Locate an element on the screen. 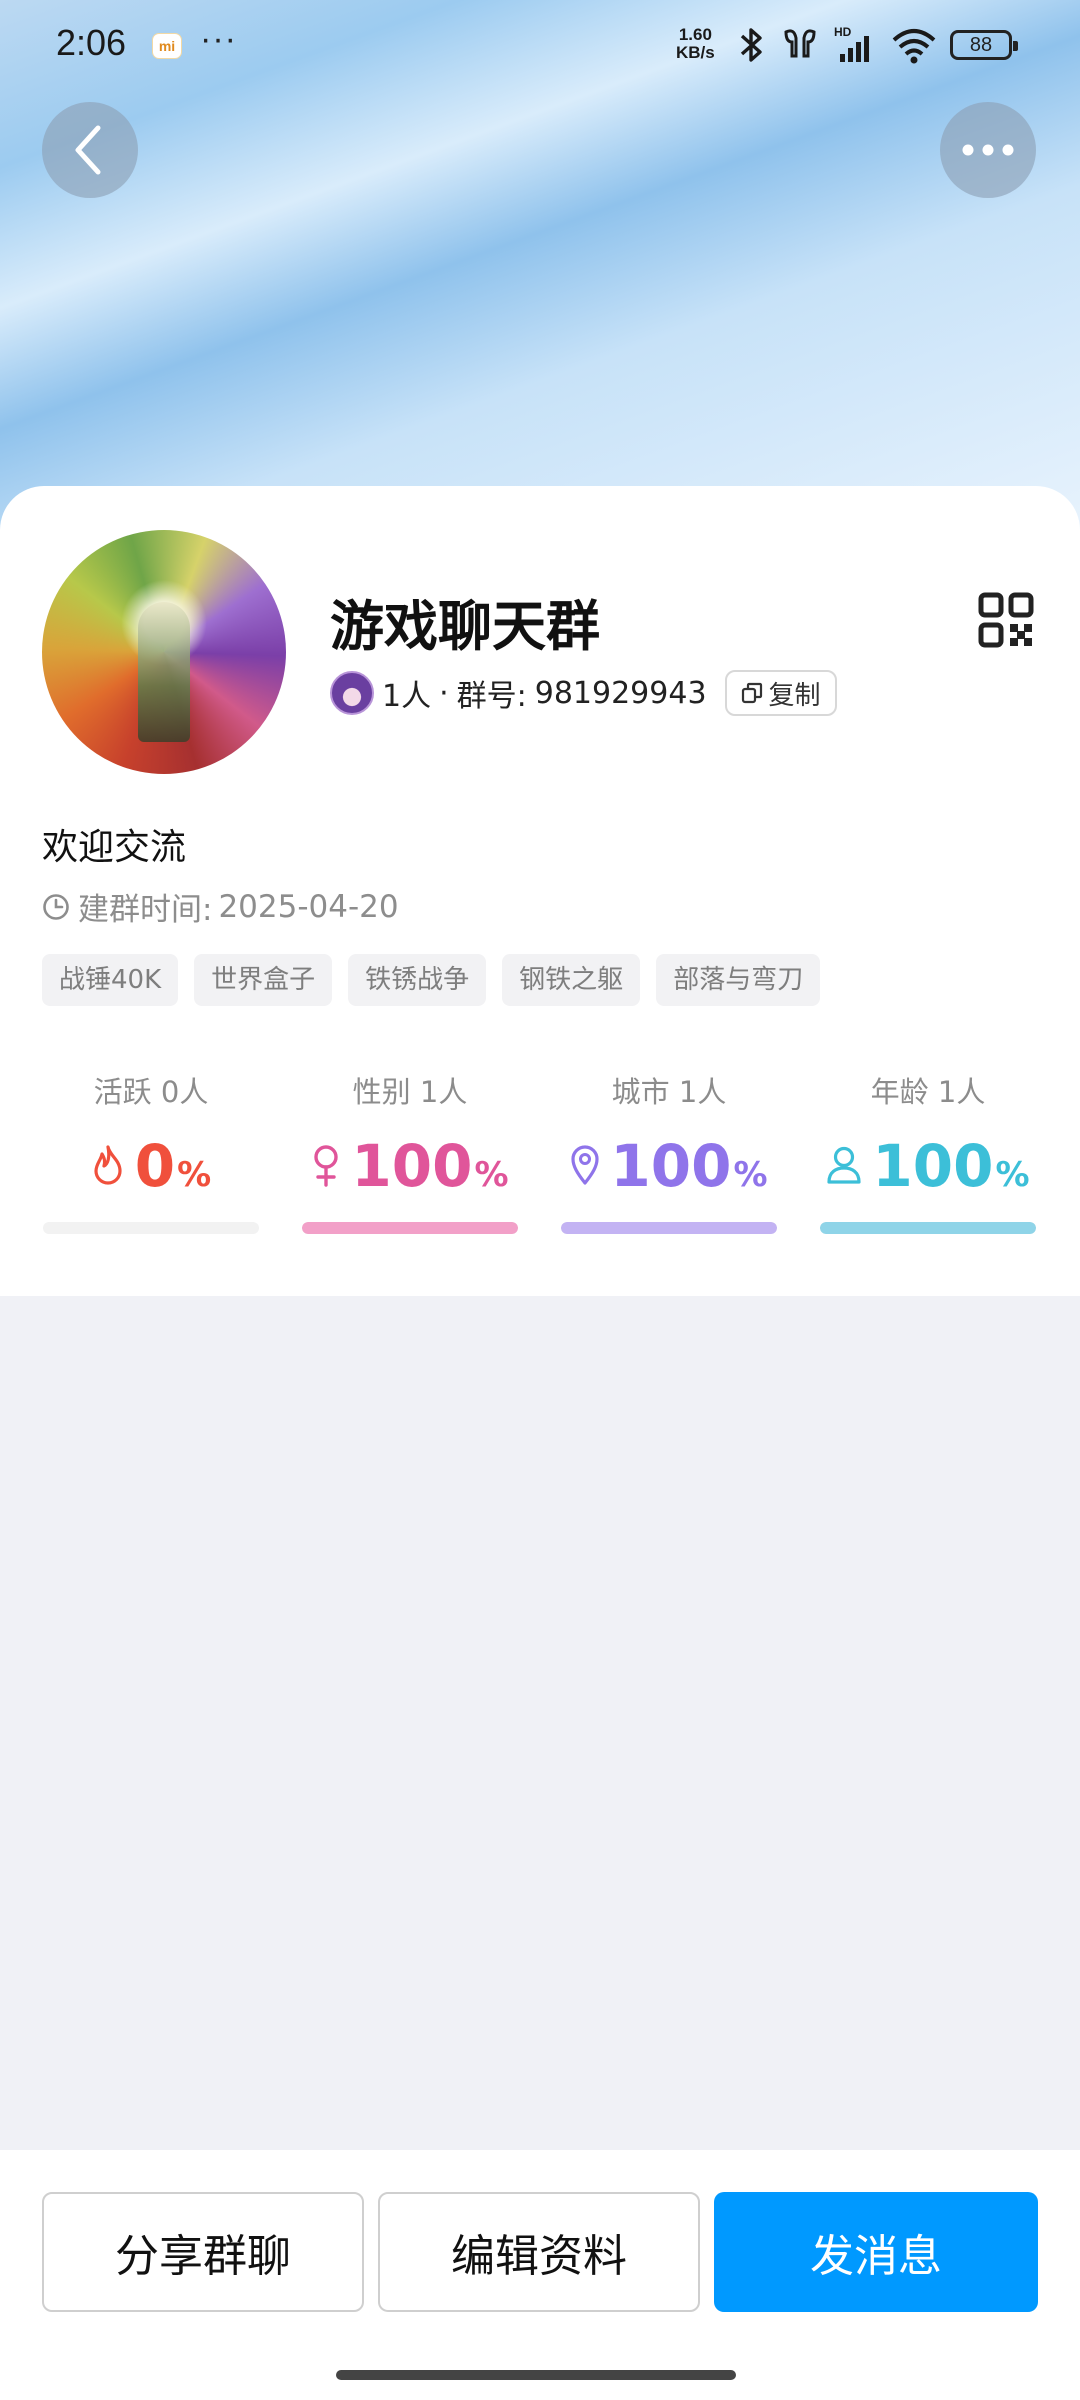 This screenshot has width=1080, height=2400. flame-icon is located at coordinates (108, 1165).